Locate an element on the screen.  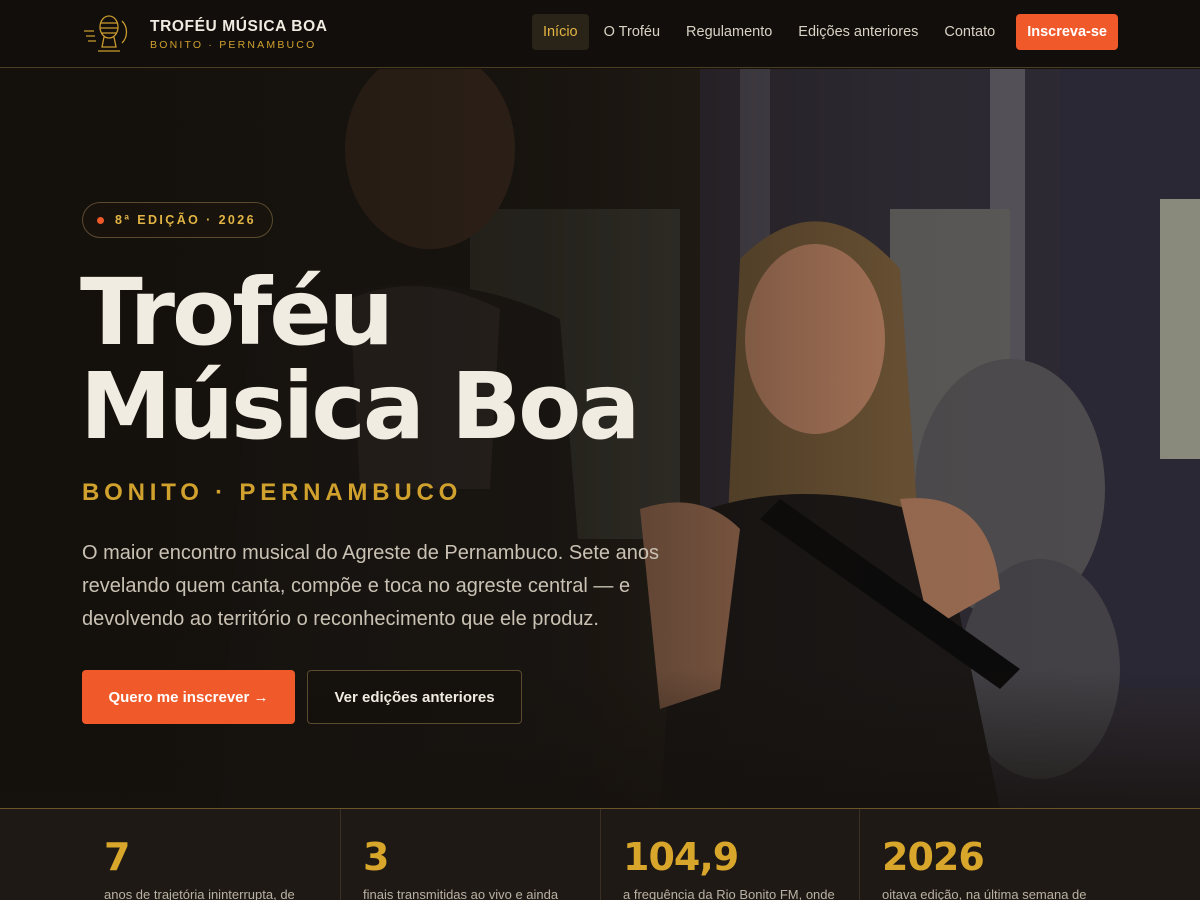
stat-description: anos de trajetória ininterrupta, de is located at coordinates (199, 893).